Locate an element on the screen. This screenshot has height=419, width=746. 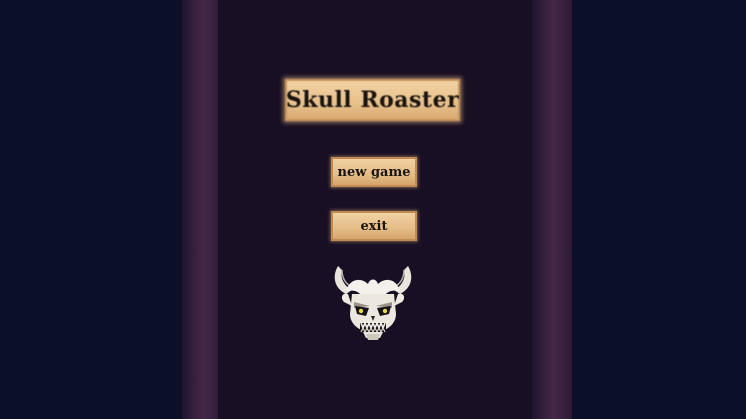
game-title-plate: Skull Roaster is located at coordinates (372, 100).